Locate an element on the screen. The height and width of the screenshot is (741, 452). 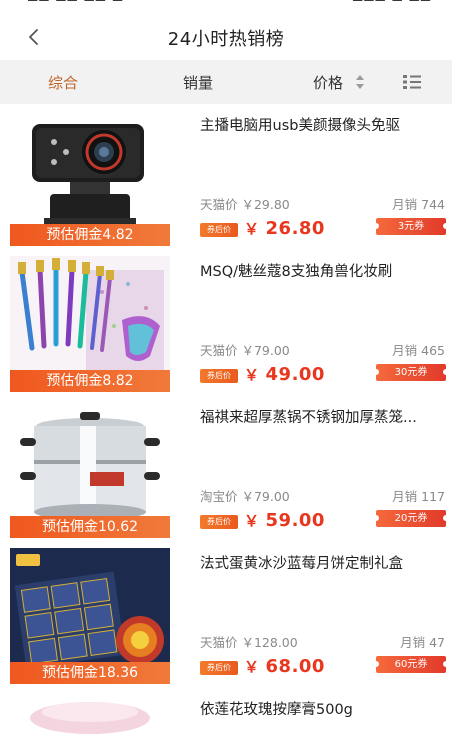
status-right: ▀▀▀ ▀ ▀▀ is located at coordinates (392, 4).